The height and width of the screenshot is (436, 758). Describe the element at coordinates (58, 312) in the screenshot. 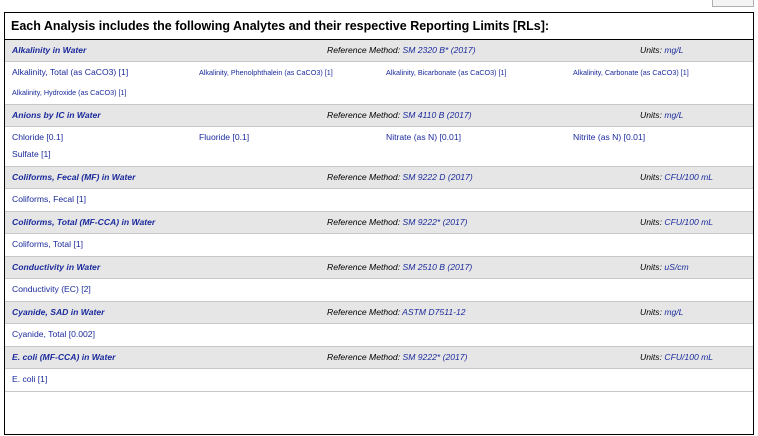

I see `analysis-title: Cyanide, SAD in Water` at that location.